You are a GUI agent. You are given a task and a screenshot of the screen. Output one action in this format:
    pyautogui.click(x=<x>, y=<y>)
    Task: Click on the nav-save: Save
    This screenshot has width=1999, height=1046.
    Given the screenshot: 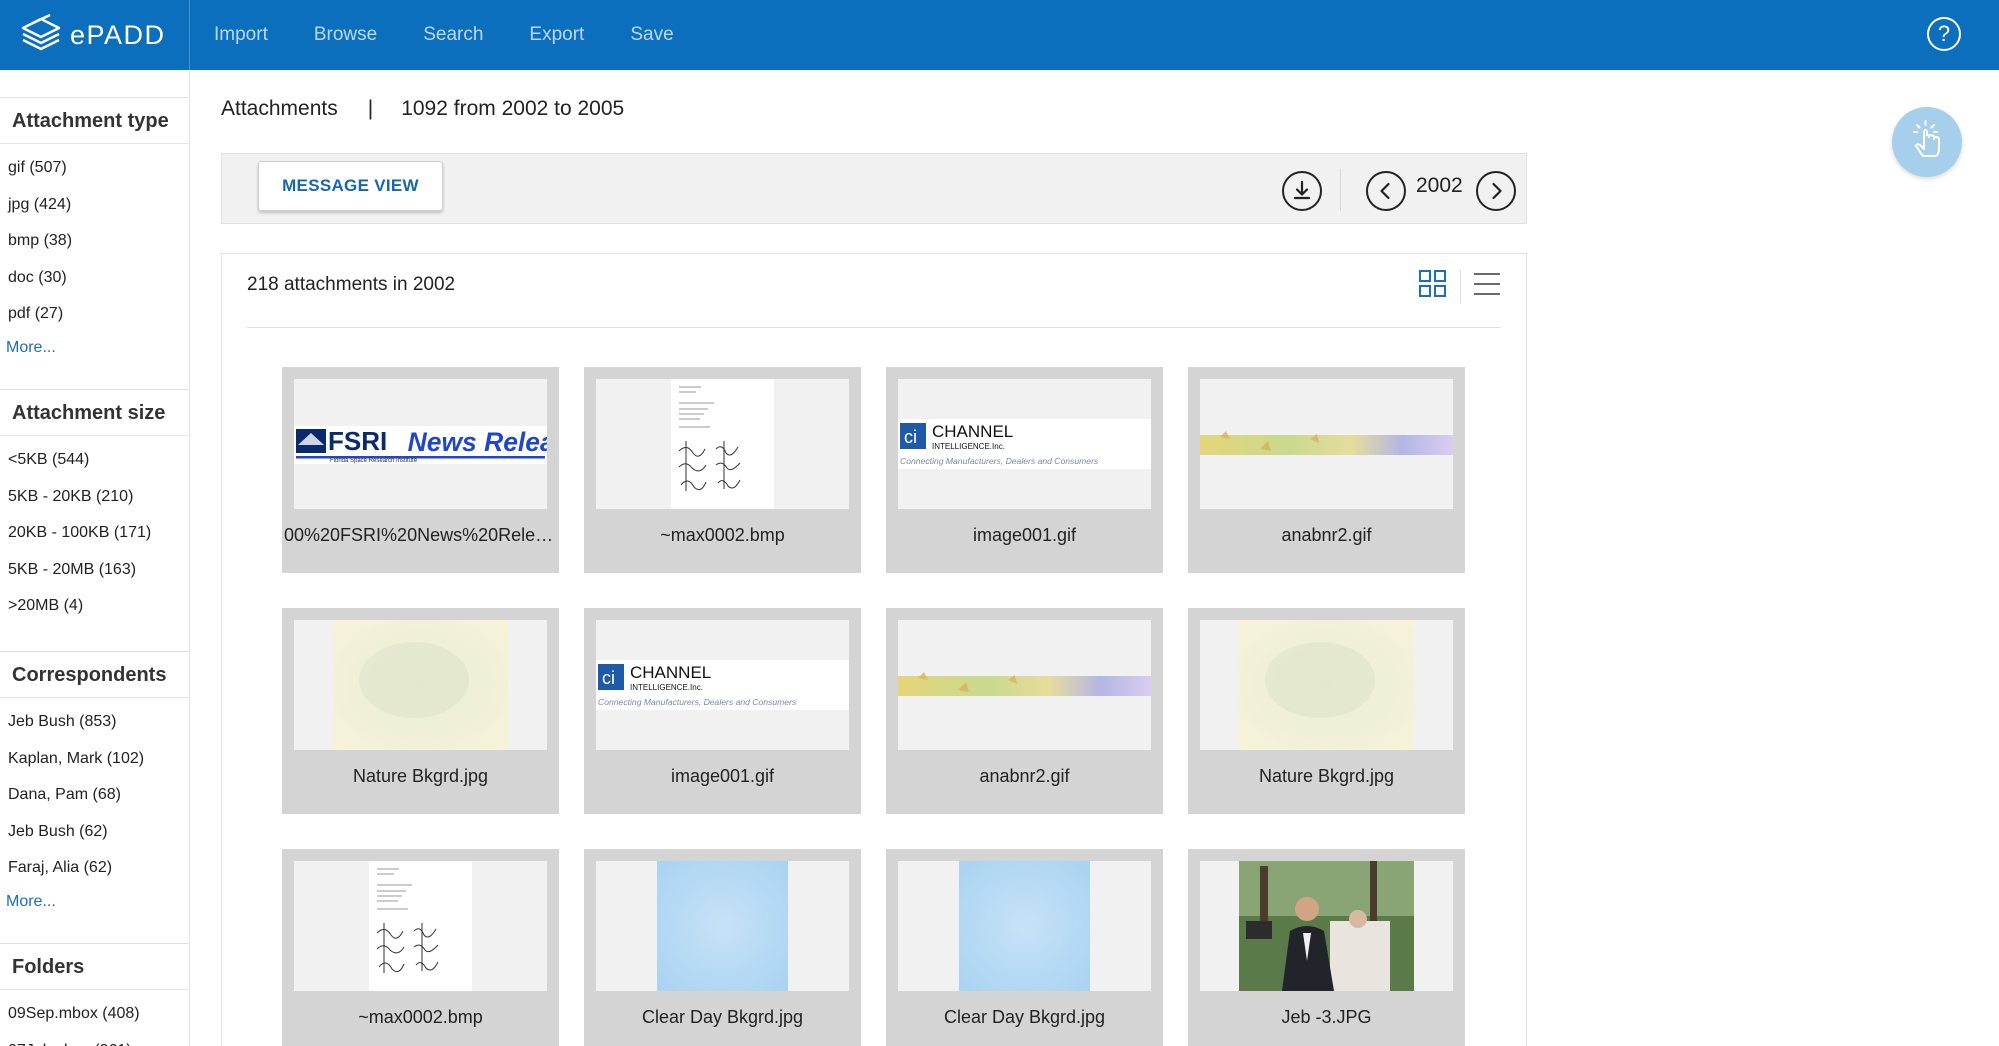 What is the action you would take?
    pyautogui.click(x=651, y=35)
    